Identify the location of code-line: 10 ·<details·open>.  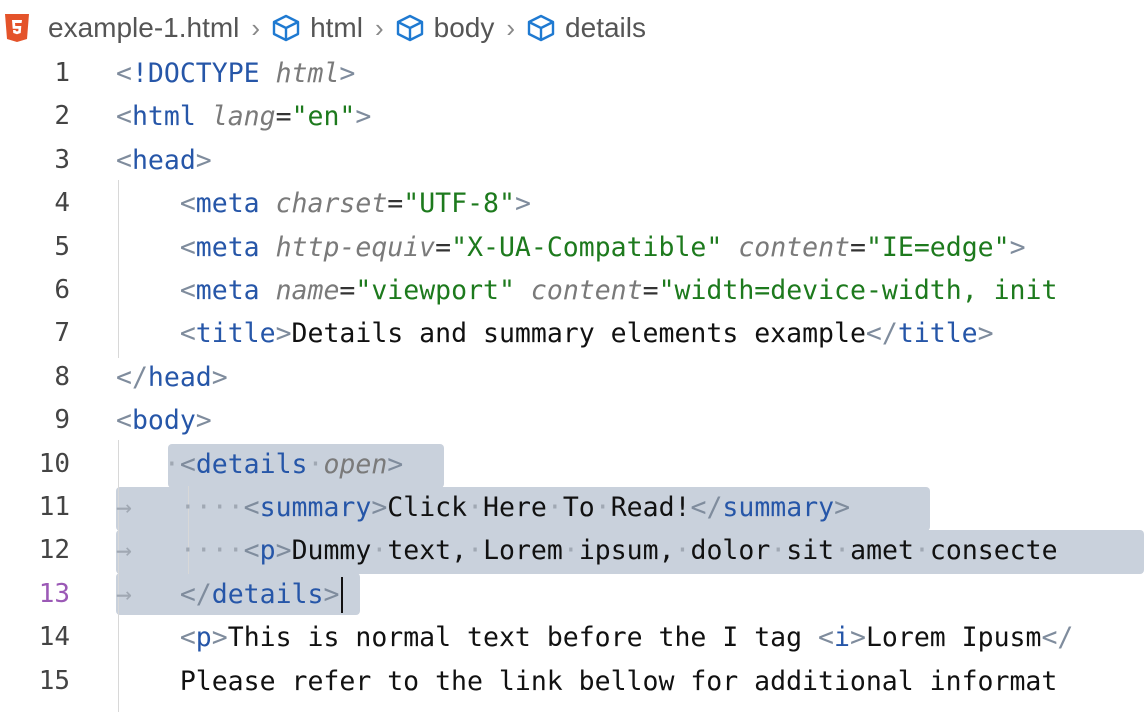
(572, 464).